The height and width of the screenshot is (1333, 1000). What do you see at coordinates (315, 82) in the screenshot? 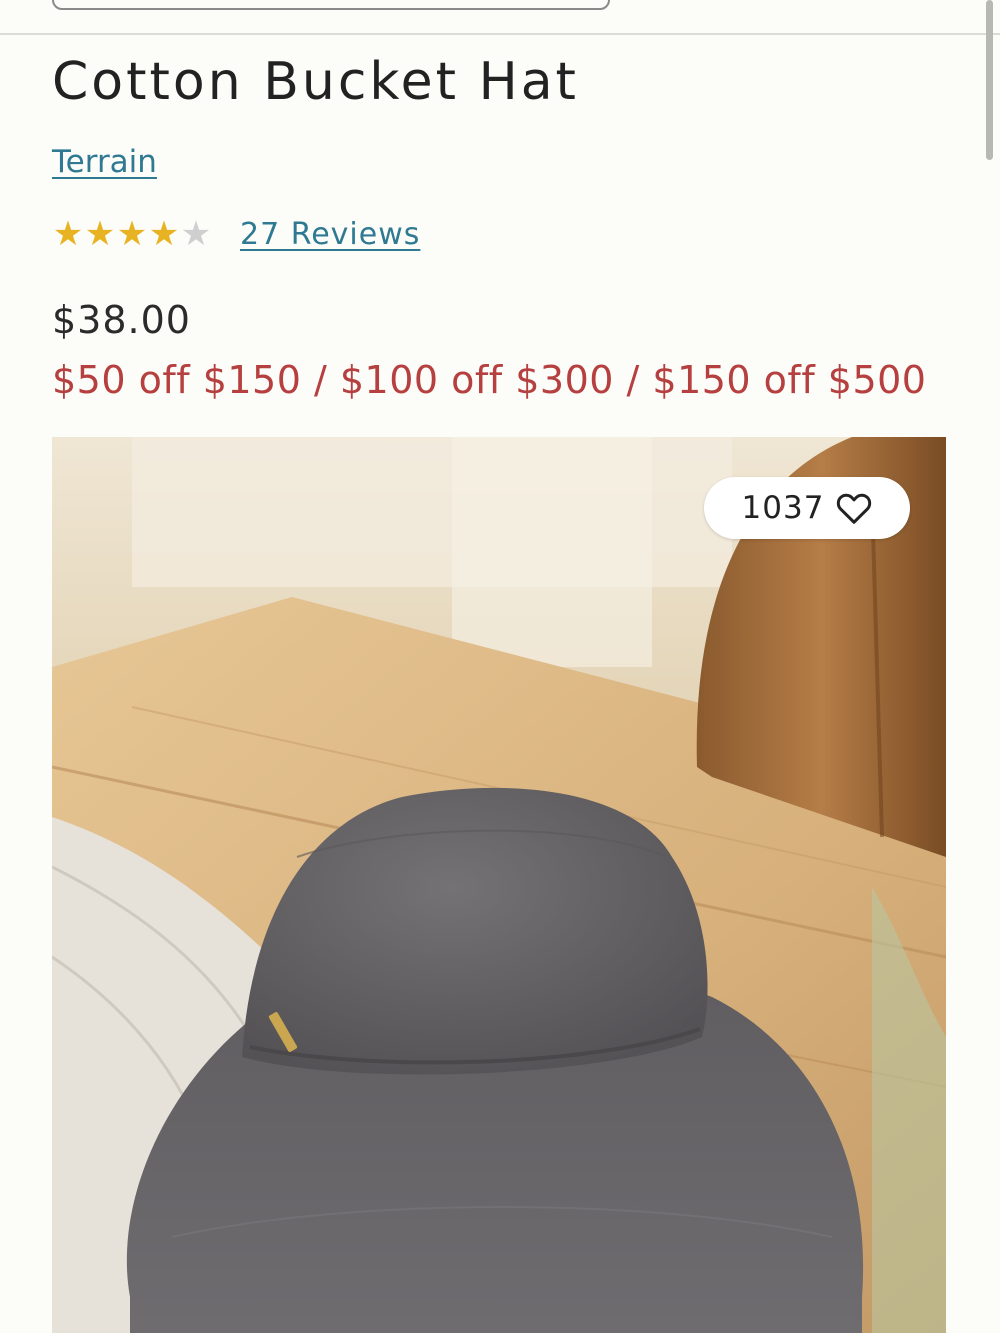
I see `product-title: Cotton Bucket Hat` at bounding box center [315, 82].